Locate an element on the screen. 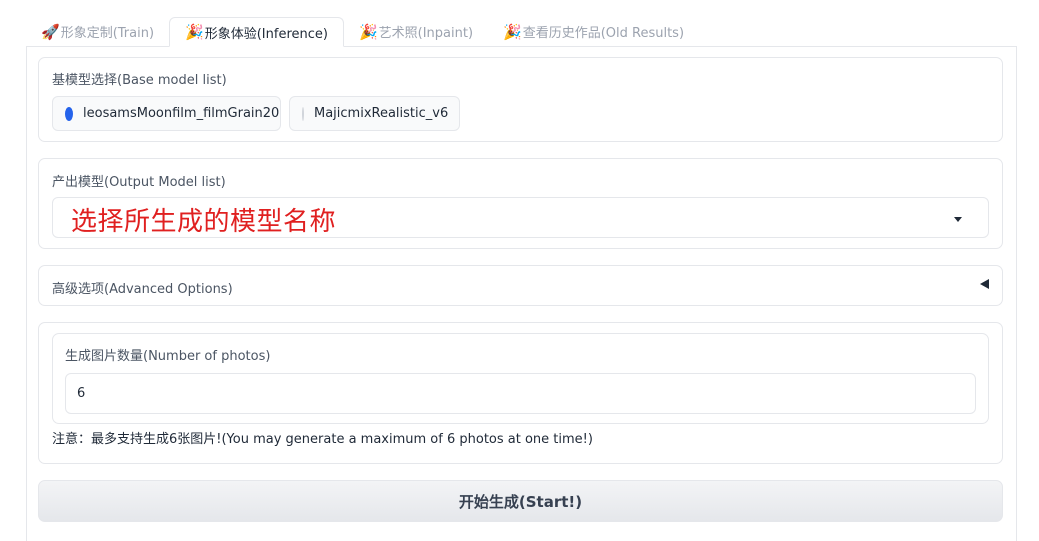  radio-option-leosams: leosamsMoonfilm_filmGrain20 is located at coordinates (166, 113).